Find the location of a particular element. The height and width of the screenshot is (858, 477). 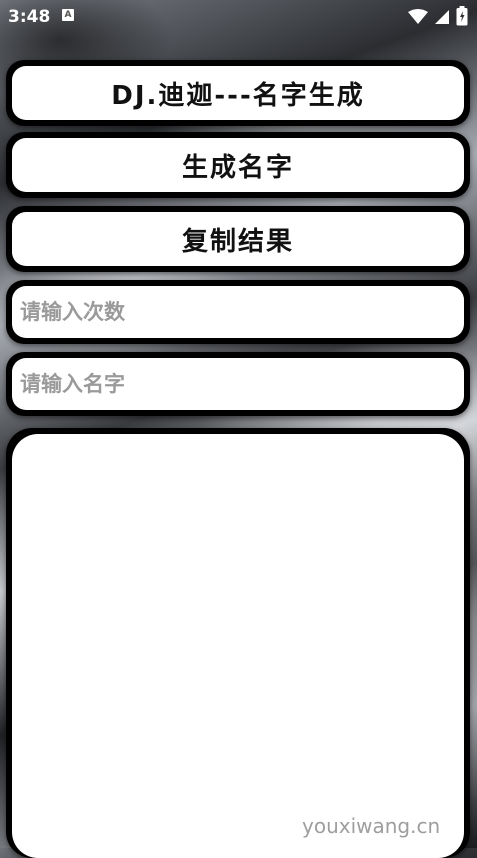

count-field-container is located at coordinates (238, 312).